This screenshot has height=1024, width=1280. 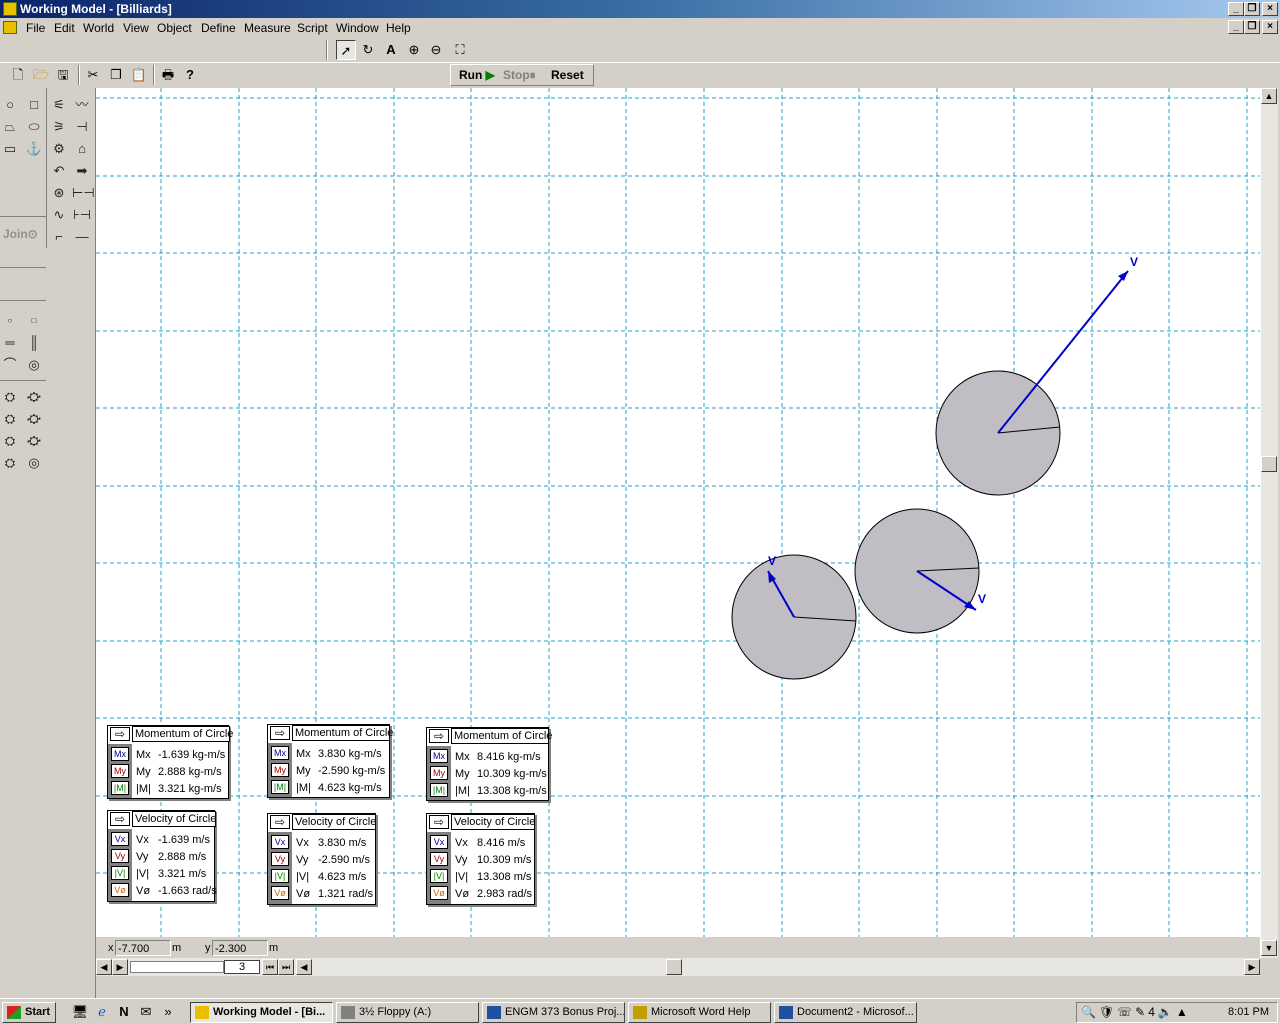 I want to click on scroll-right-icon: ▶, so click(x=1252, y=967).